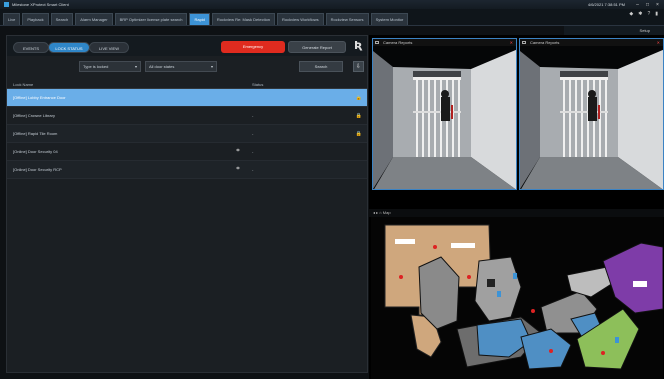  I want to click on gear-icon: ✱, so click(640, 14).